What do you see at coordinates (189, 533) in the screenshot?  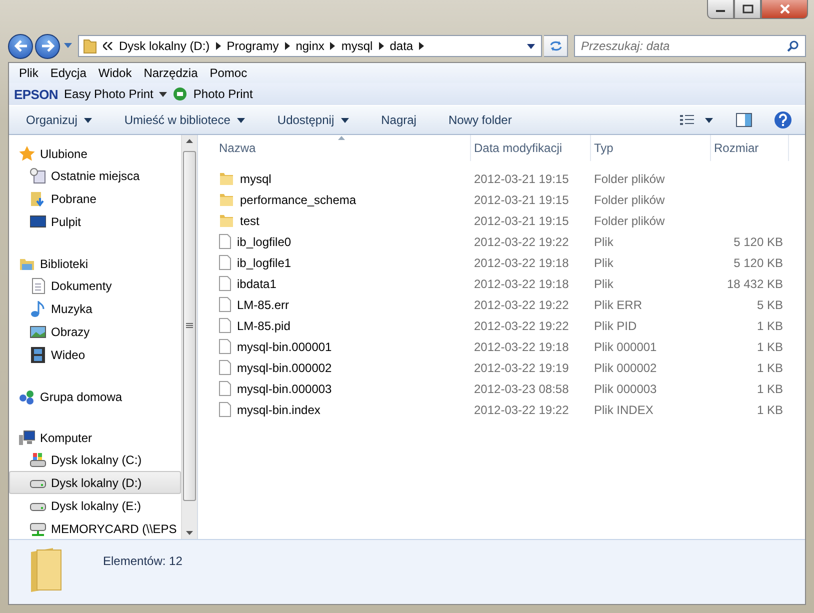 I see `scroll-down-icon` at bounding box center [189, 533].